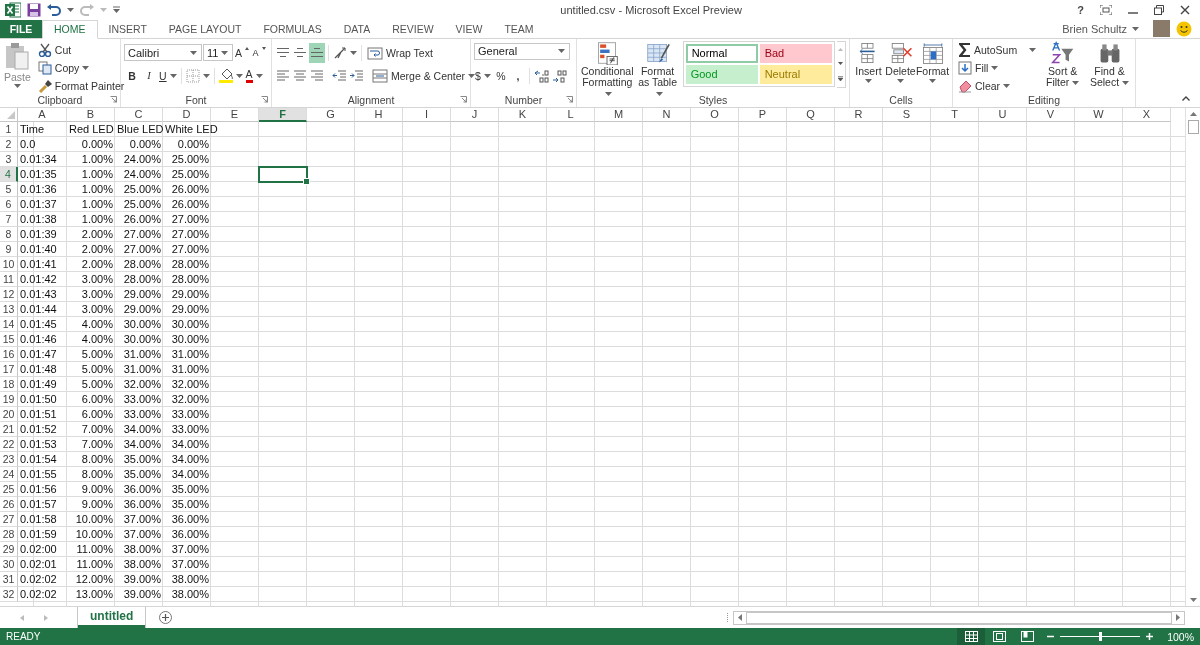  Describe the element at coordinates (163, 53) in the screenshot. I see `font-name-field: Calibri` at that location.